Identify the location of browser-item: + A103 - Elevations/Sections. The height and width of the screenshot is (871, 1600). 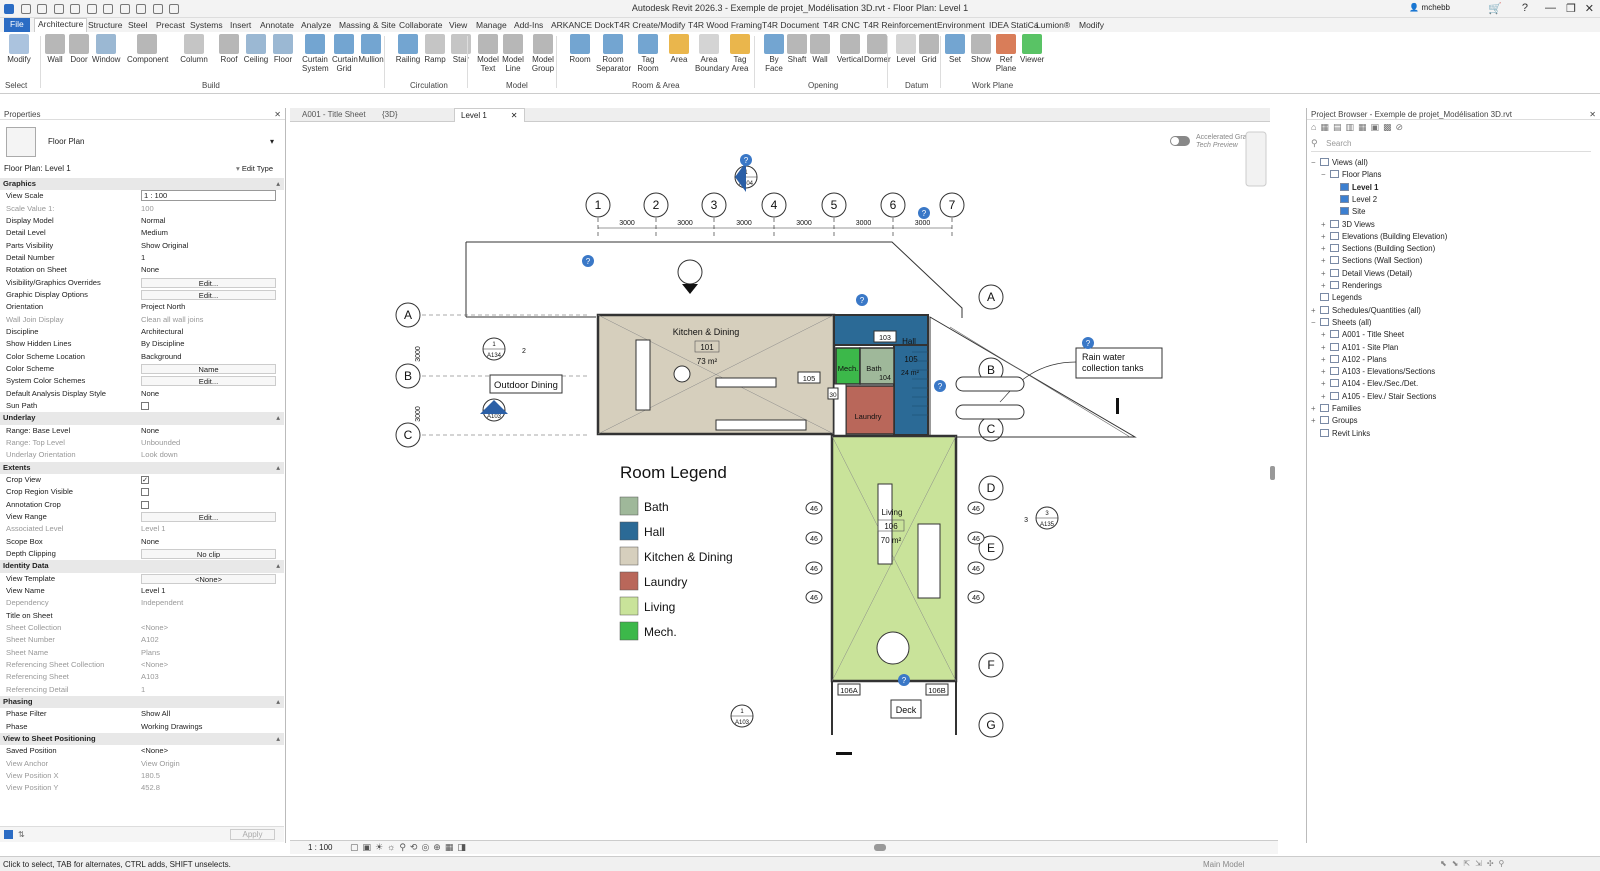
(1378, 371).